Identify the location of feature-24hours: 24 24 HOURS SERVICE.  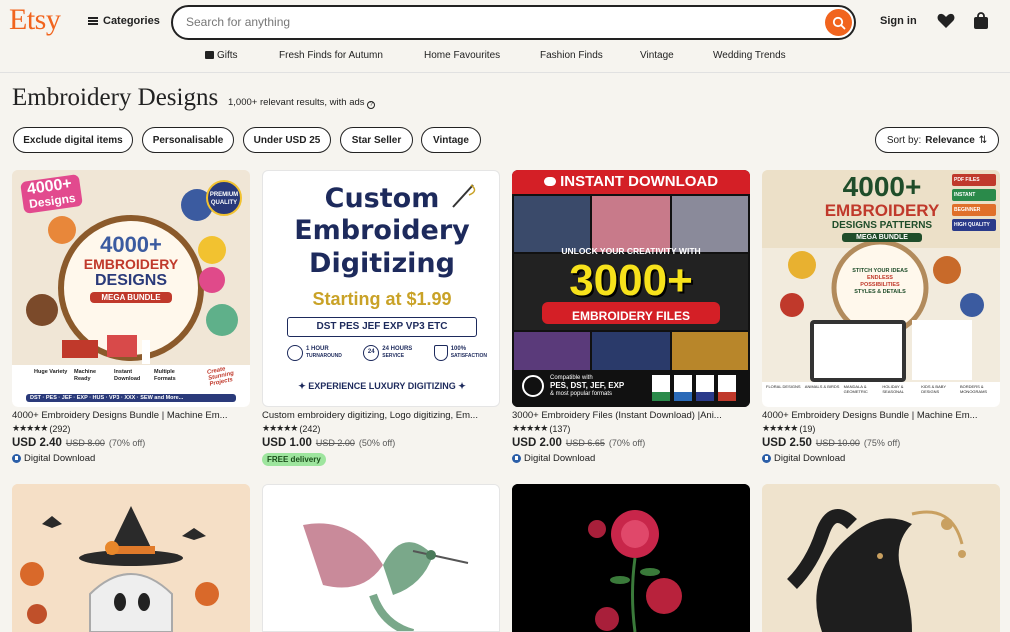
(387, 353).